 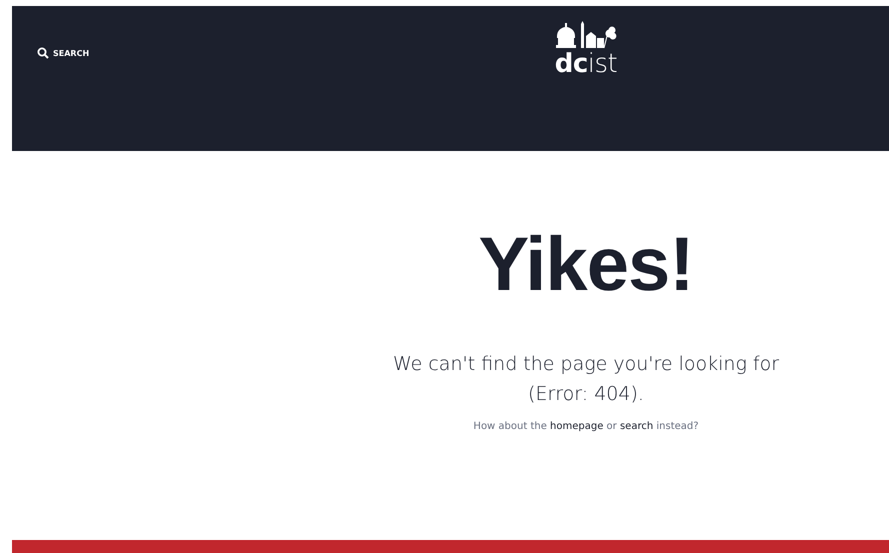 I want to click on search-button: SEARCH, so click(x=63, y=53).